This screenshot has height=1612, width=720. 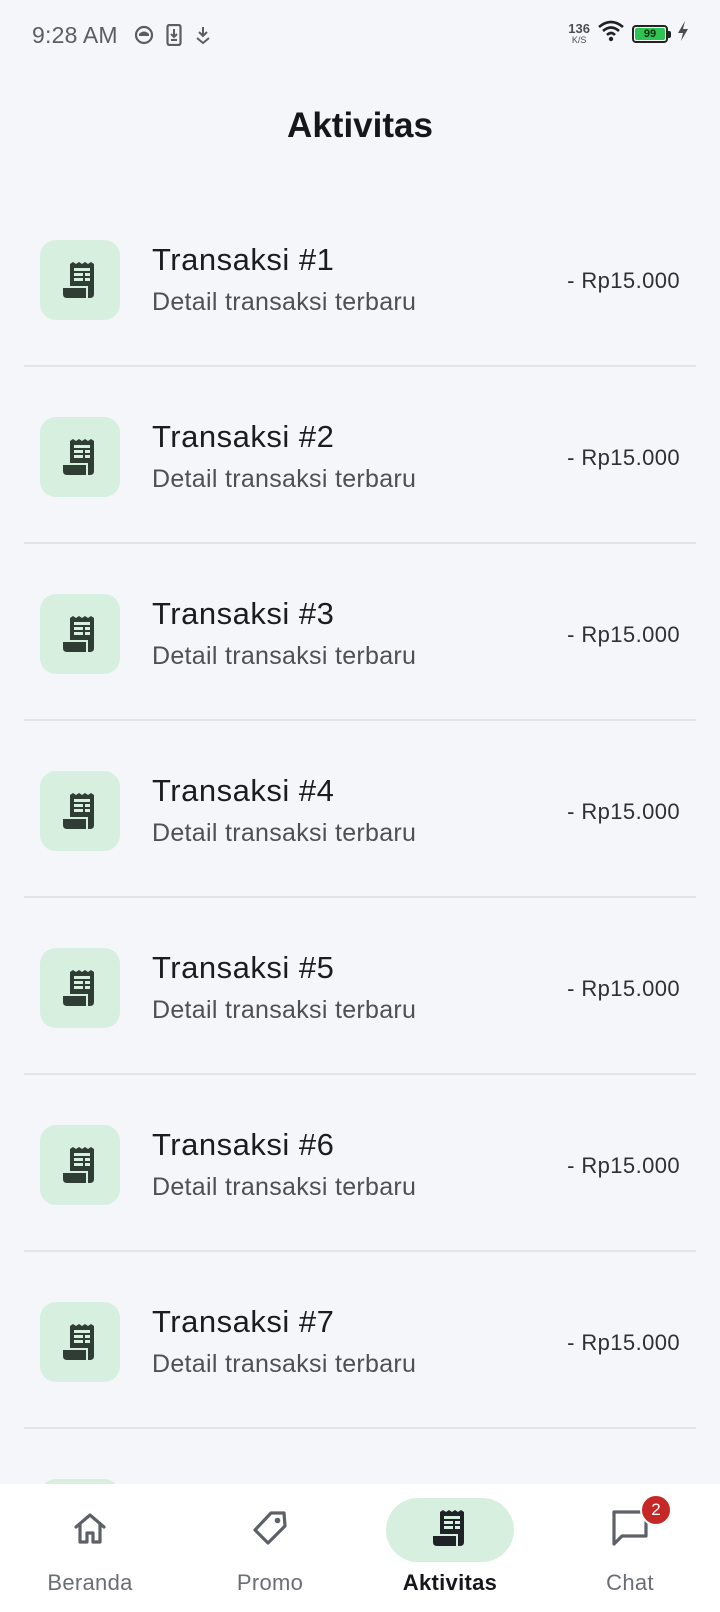 I want to click on battery-level: 99, so click(x=650, y=33).